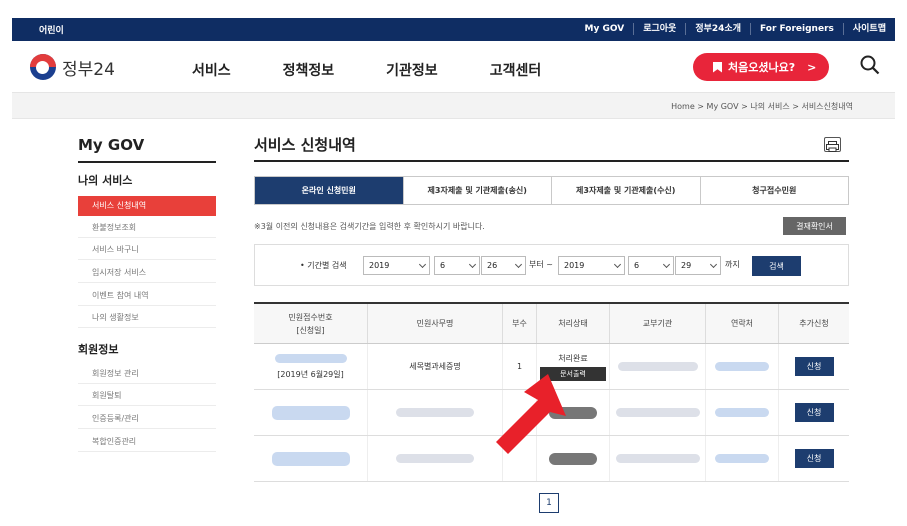  I want to click on to-year-value: 2019, so click(574, 265).